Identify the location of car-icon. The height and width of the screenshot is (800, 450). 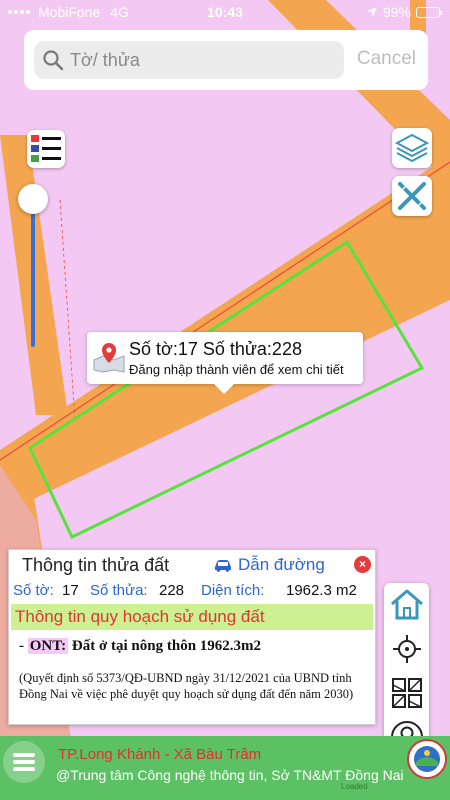
(223, 565).